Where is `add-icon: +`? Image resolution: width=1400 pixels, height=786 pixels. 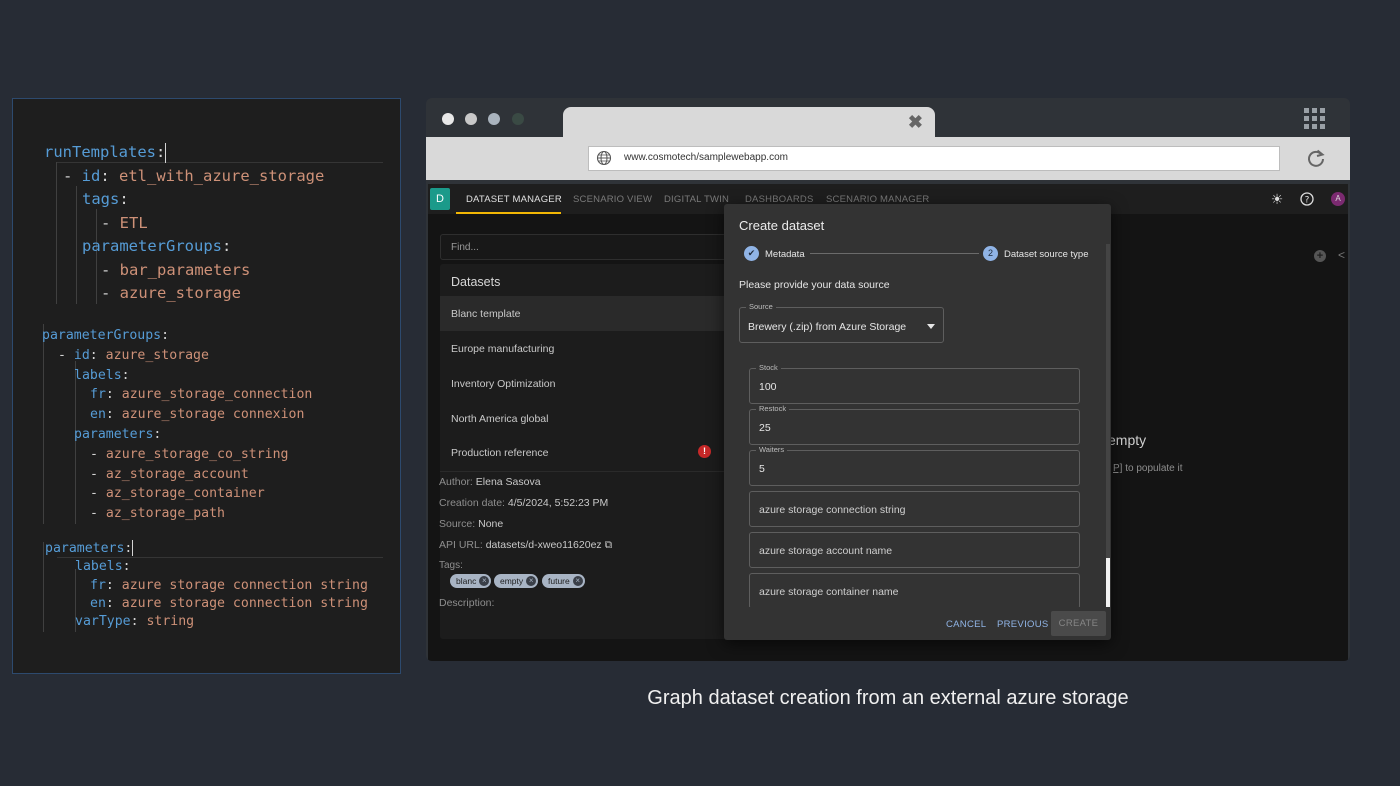
add-icon: + is located at coordinates (1320, 256).